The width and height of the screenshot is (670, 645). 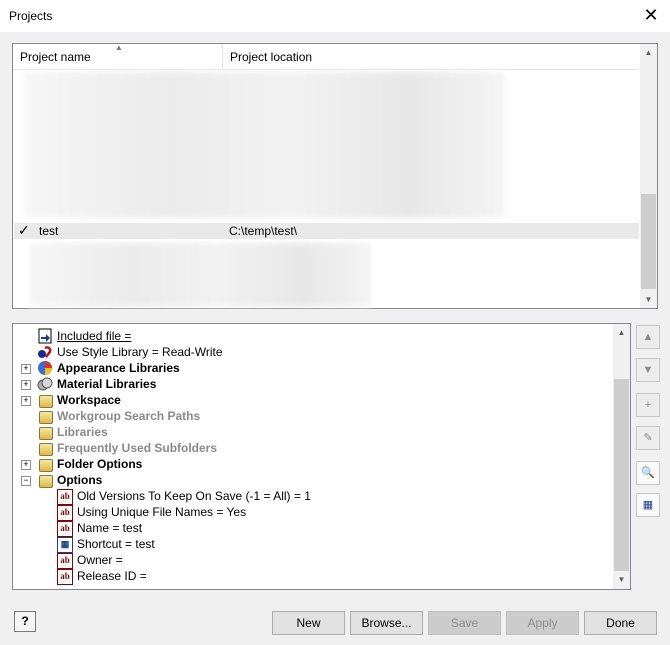 I want to click on tree-item-label: Material Libraries, so click(x=107, y=384).